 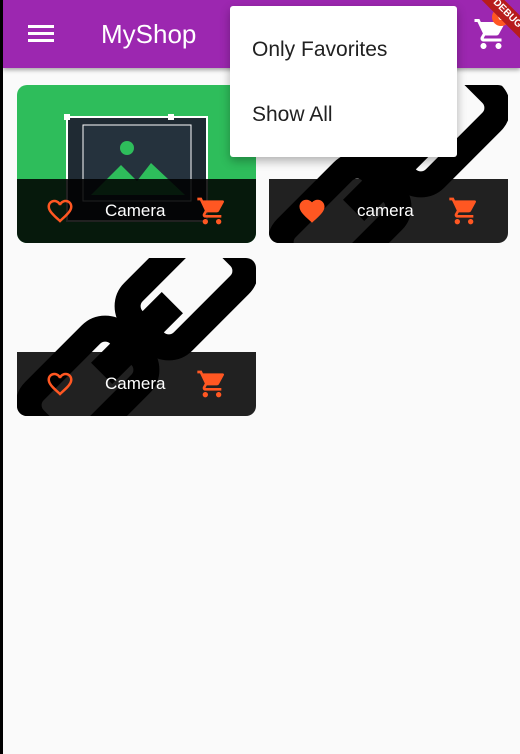 I want to click on product-title: camera, so click(x=385, y=210).